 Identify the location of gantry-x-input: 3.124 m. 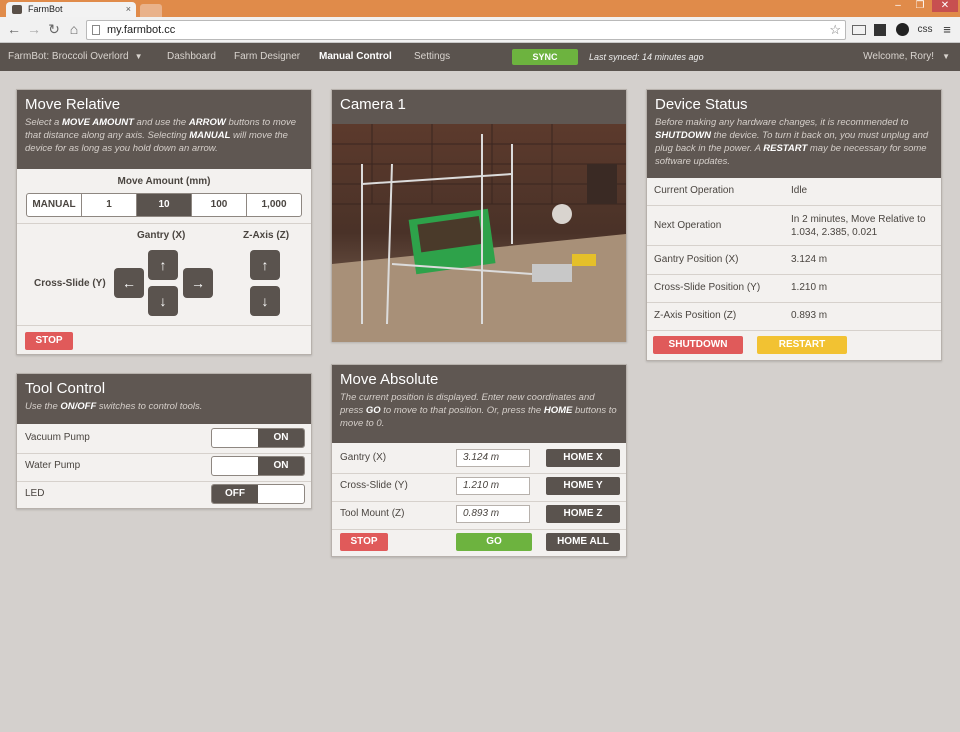
(493, 458).